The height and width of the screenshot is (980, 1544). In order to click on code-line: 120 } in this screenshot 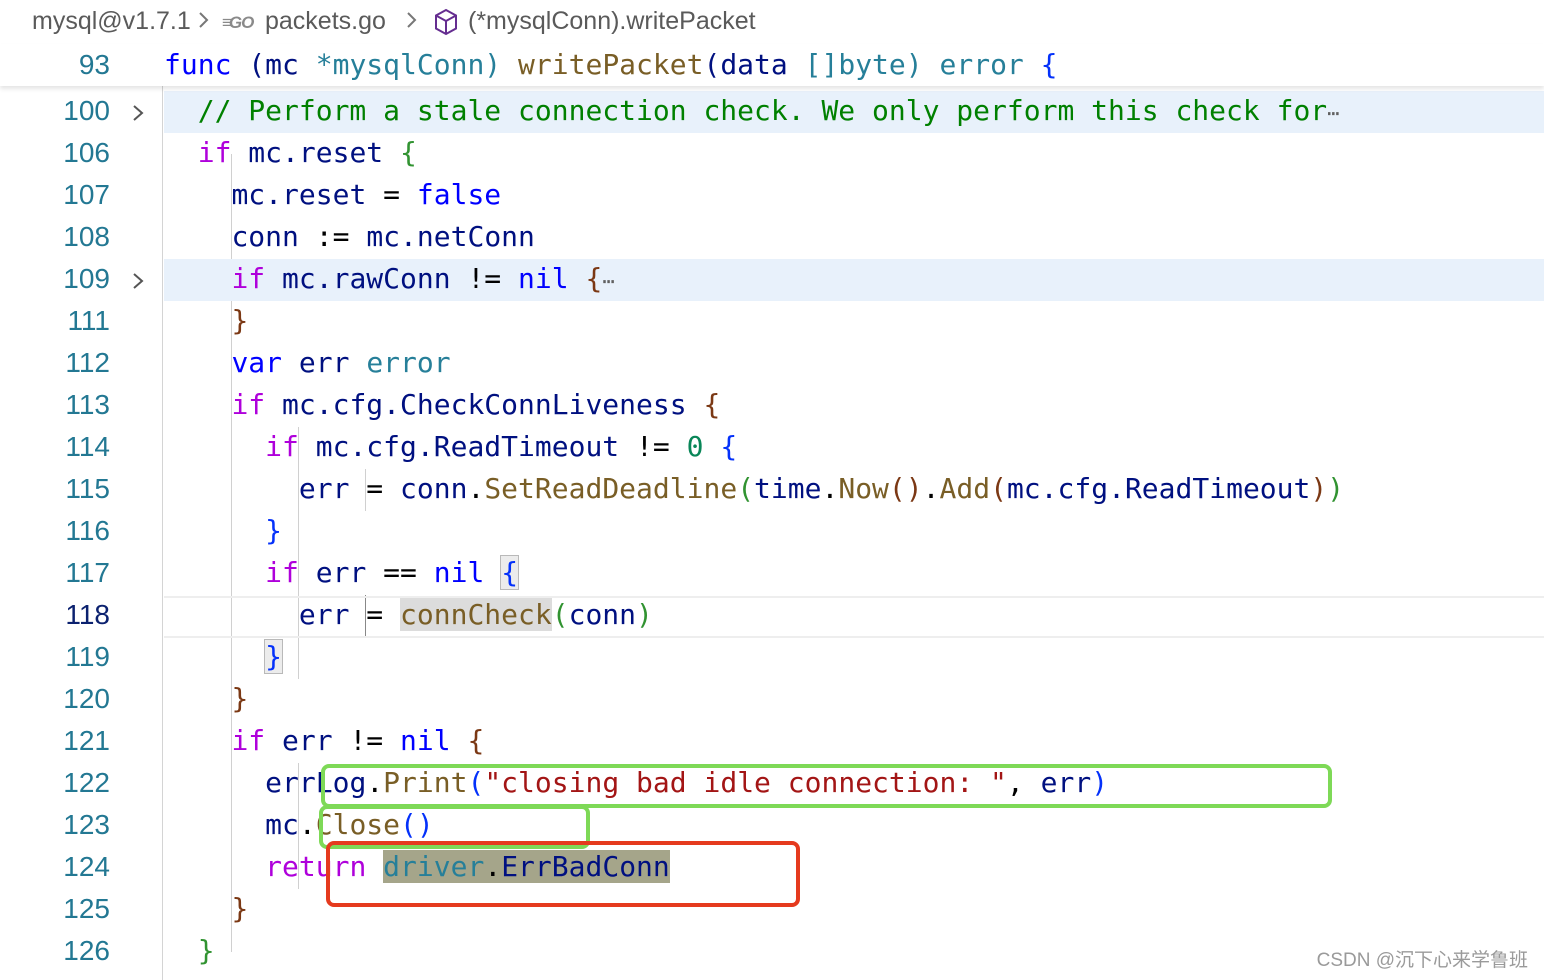, I will do `click(772, 700)`.